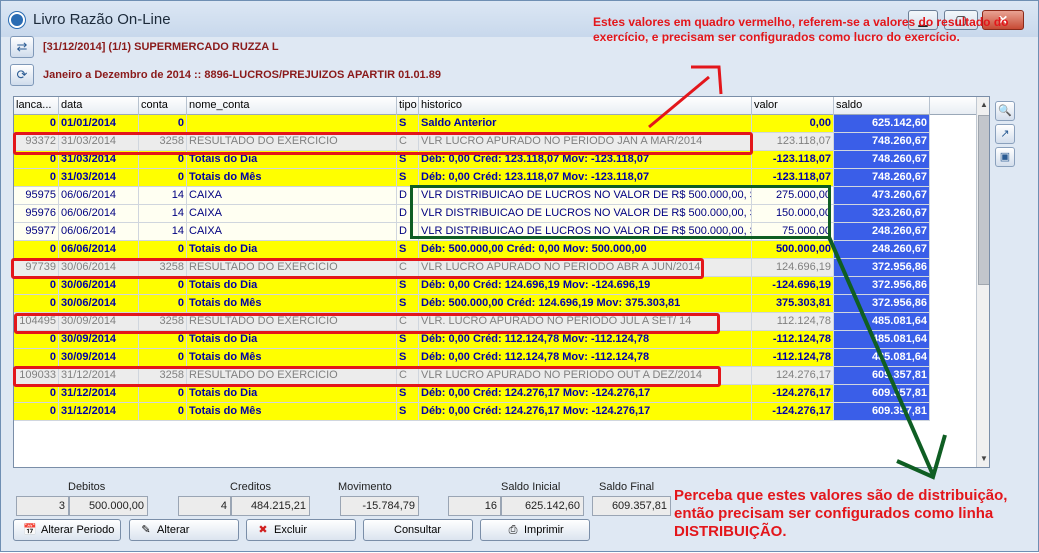 The width and height of the screenshot is (1039, 553). I want to click on consultar-button: Consultar, so click(418, 530).